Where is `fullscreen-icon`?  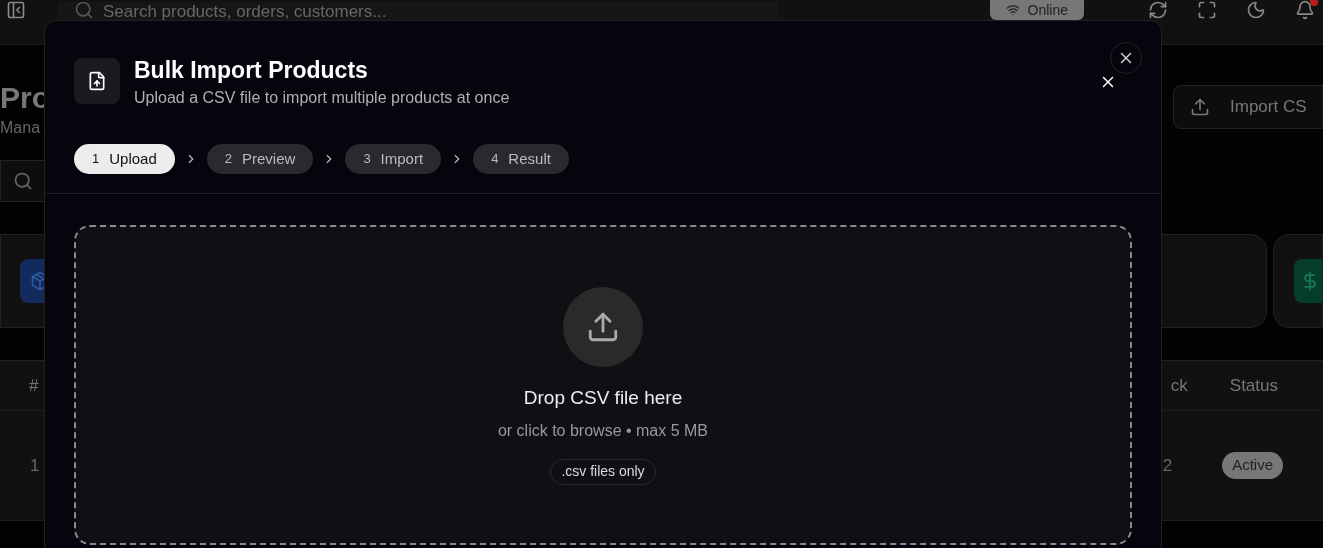
fullscreen-icon is located at coordinates (1207, 10).